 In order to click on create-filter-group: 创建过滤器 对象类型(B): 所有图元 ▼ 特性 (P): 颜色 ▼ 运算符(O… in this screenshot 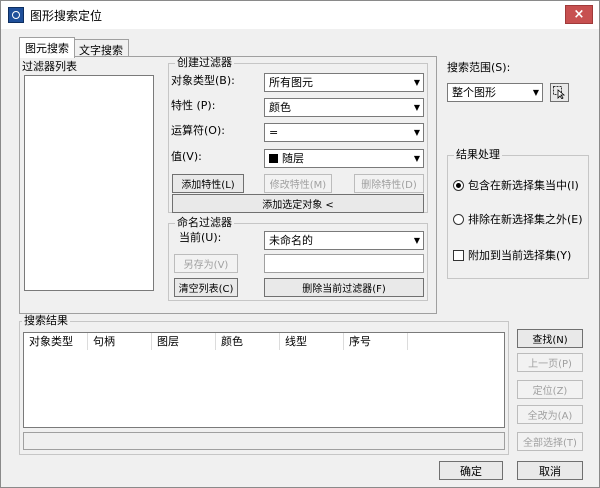, I will do `click(298, 135)`.